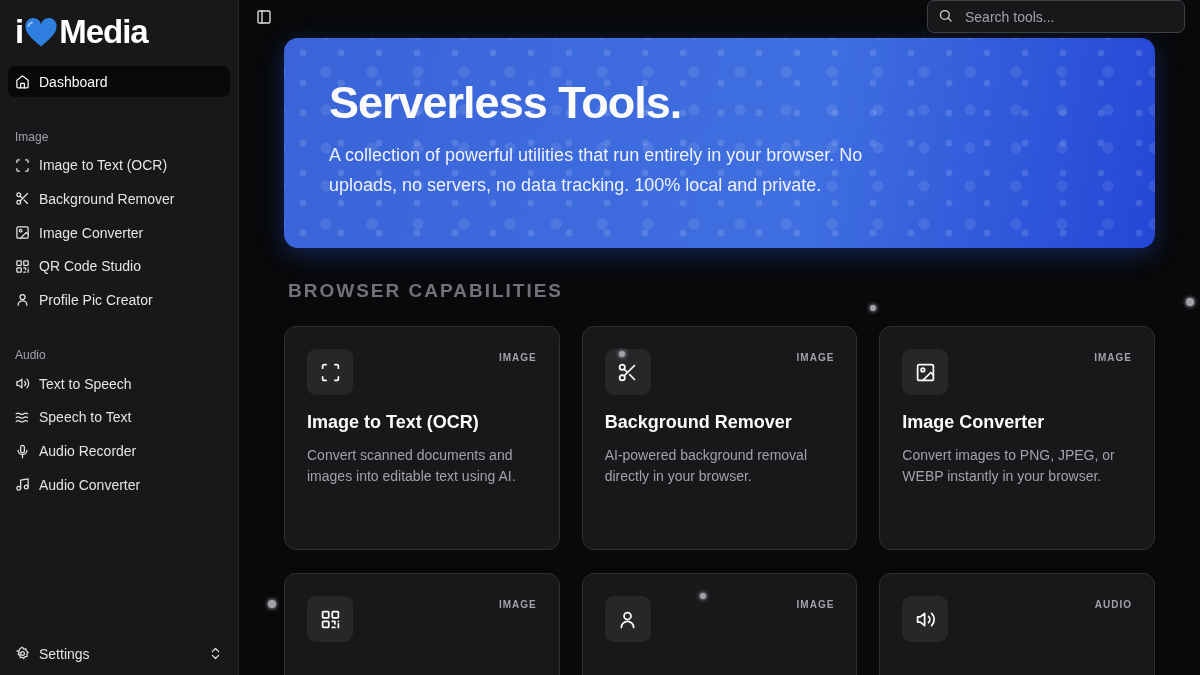 This screenshot has width=1200, height=675. Describe the element at coordinates (22, 81) in the screenshot. I see `home-icon` at that location.